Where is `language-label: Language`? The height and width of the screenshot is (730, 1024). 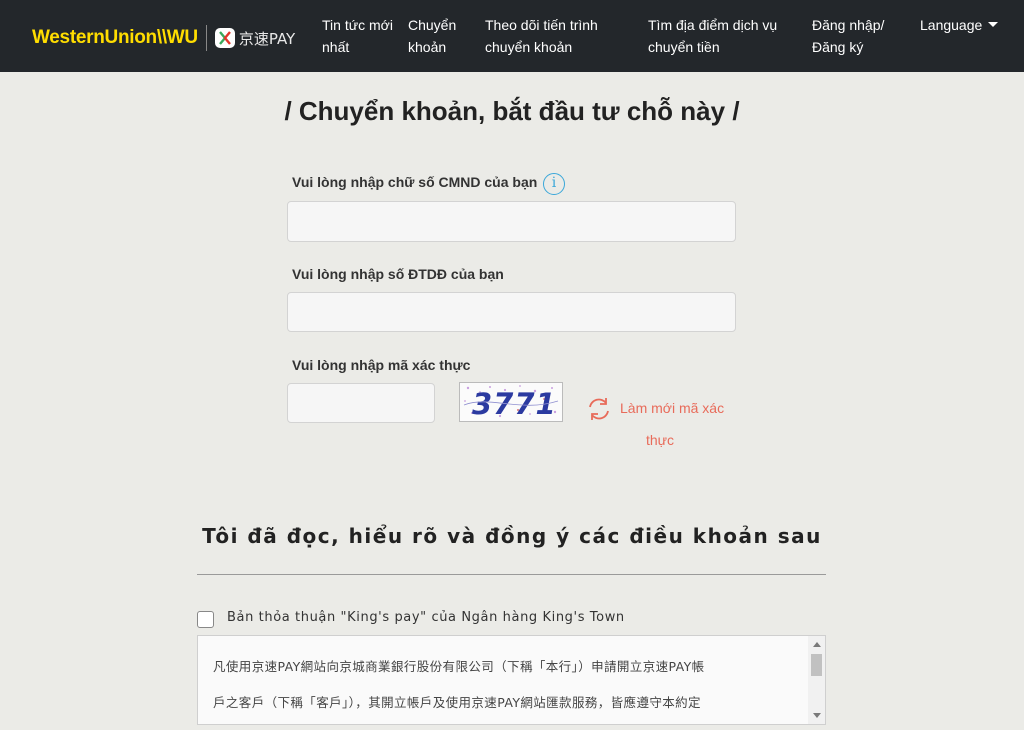
language-label: Language is located at coordinates (951, 25).